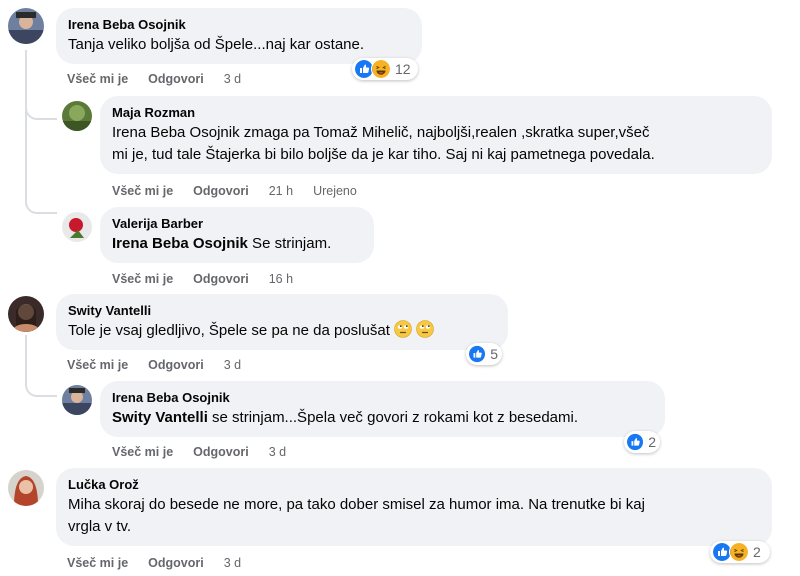  Describe the element at coordinates (403, 69) in the screenshot. I see `reaction-count: 12` at that location.